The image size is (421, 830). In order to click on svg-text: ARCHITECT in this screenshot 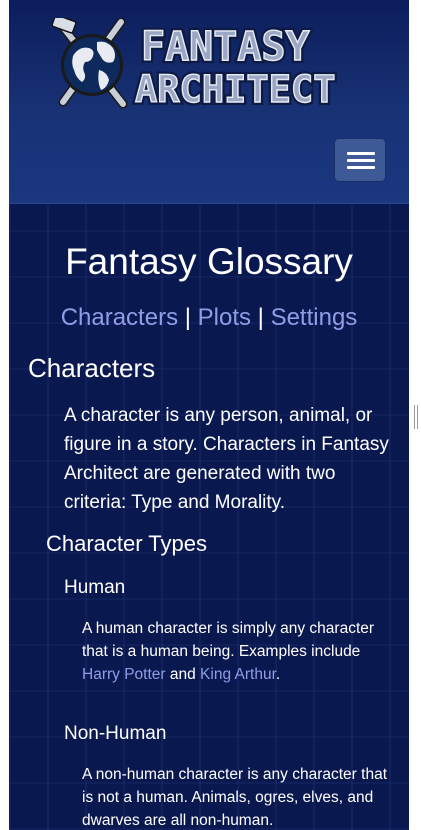, I will do `click(235, 89)`.